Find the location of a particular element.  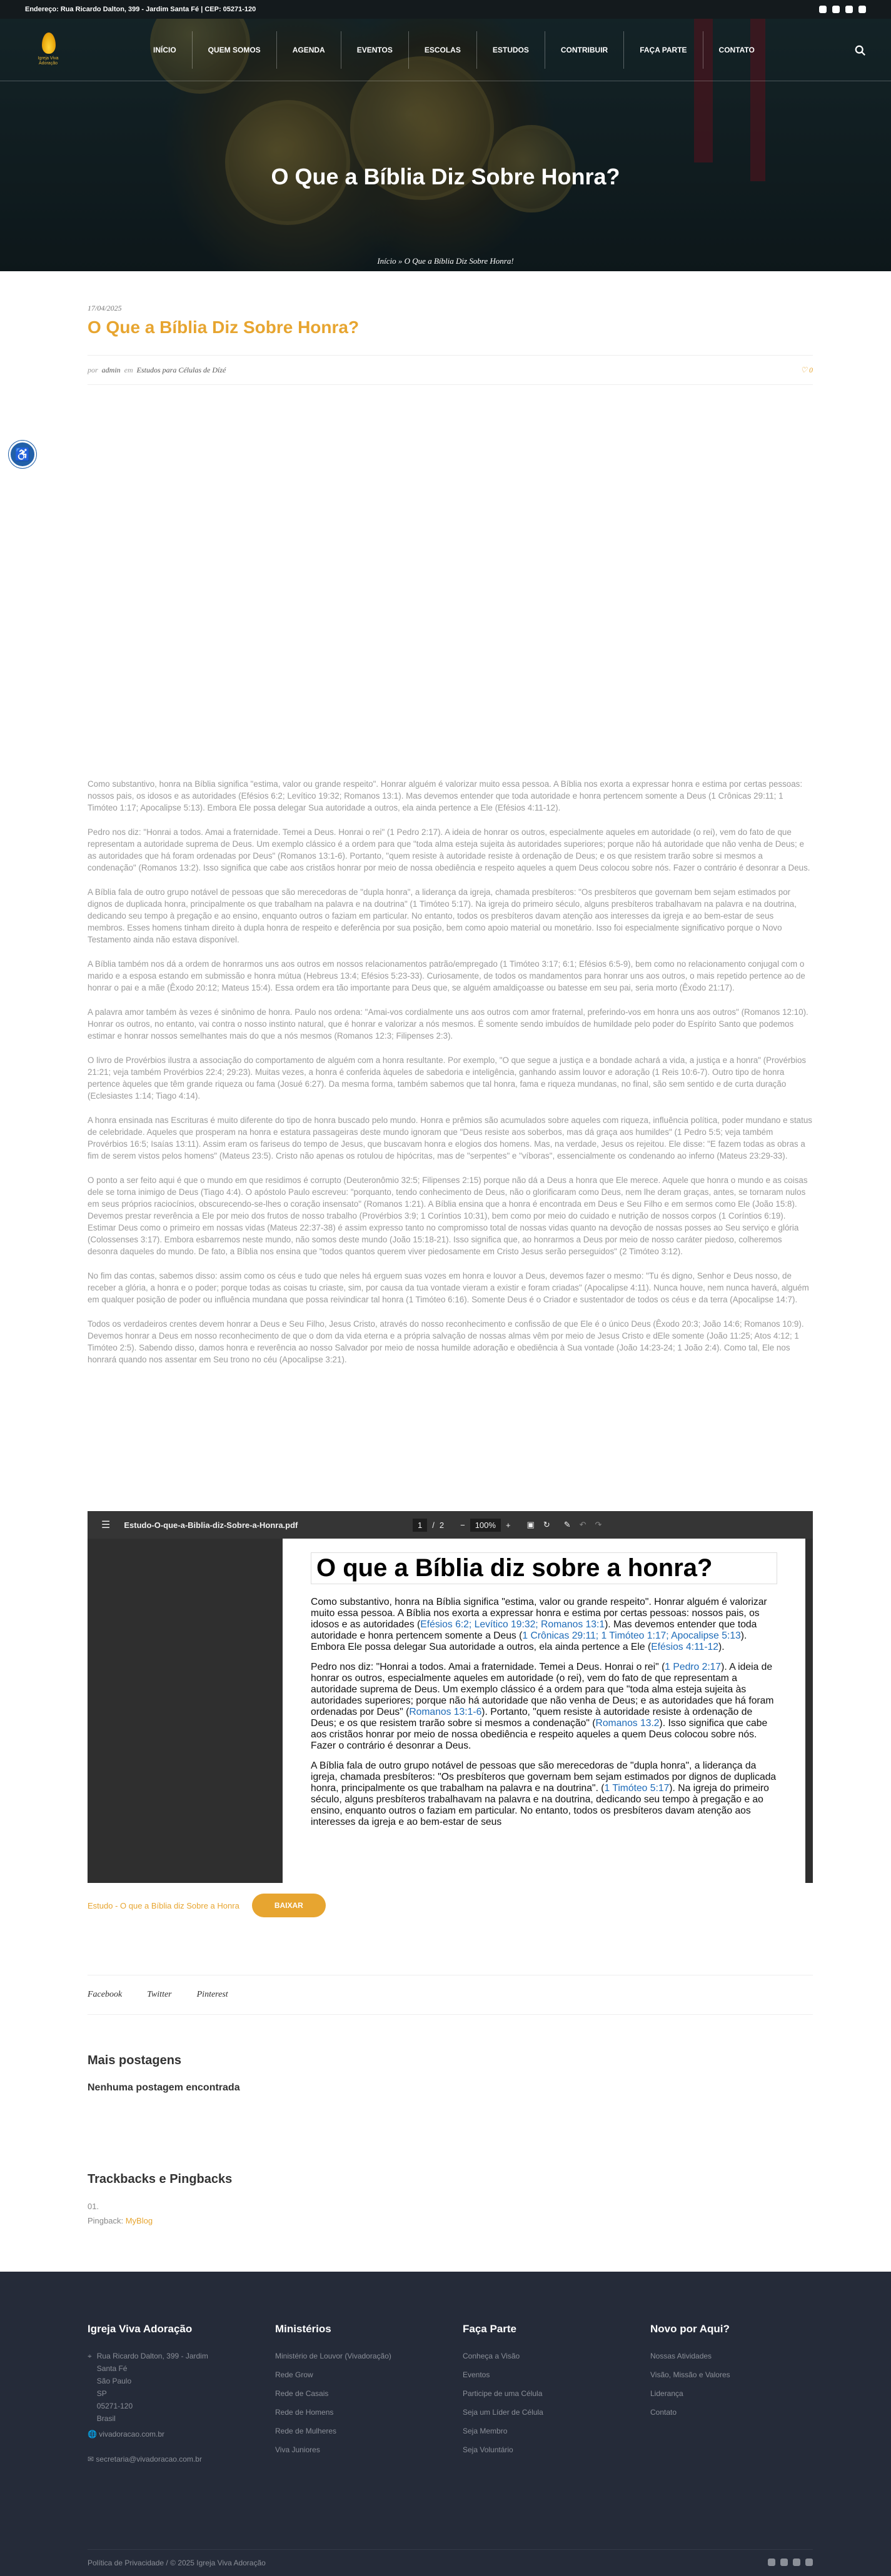

nav-item: FAÇA PARTE is located at coordinates (663, 50).